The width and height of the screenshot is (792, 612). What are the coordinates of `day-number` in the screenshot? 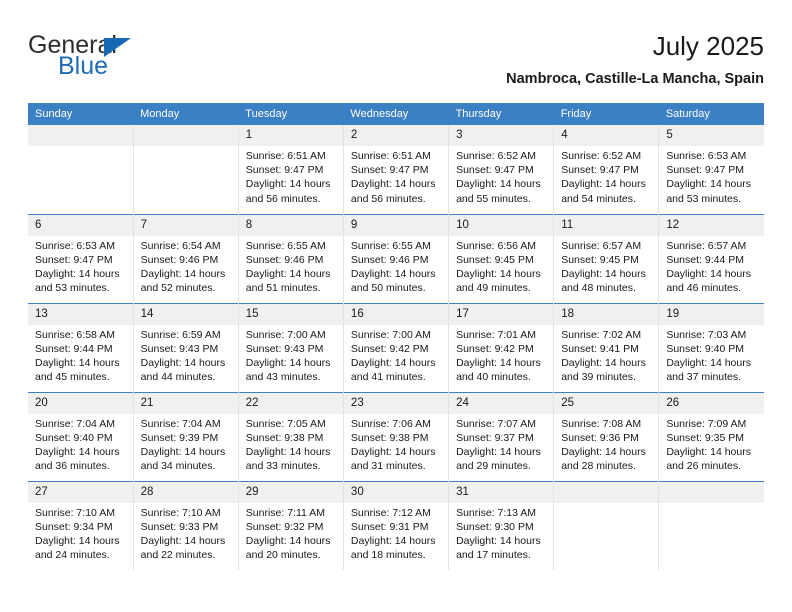 It's located at (80, 135).